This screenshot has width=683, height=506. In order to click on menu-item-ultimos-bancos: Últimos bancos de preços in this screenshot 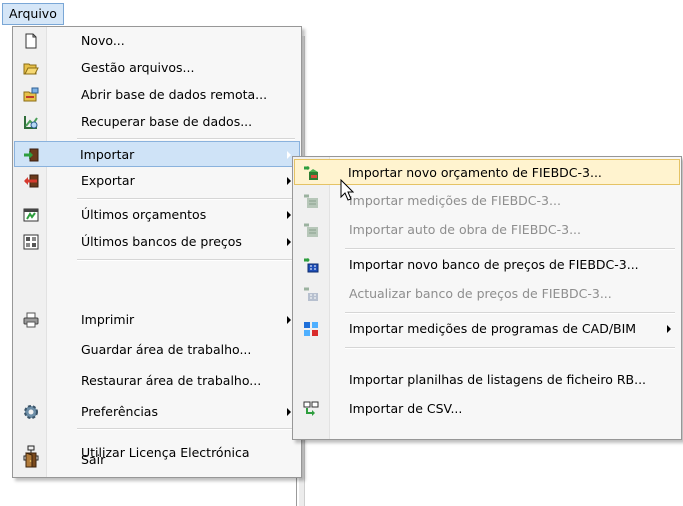, I will do `click(157, 242)`.